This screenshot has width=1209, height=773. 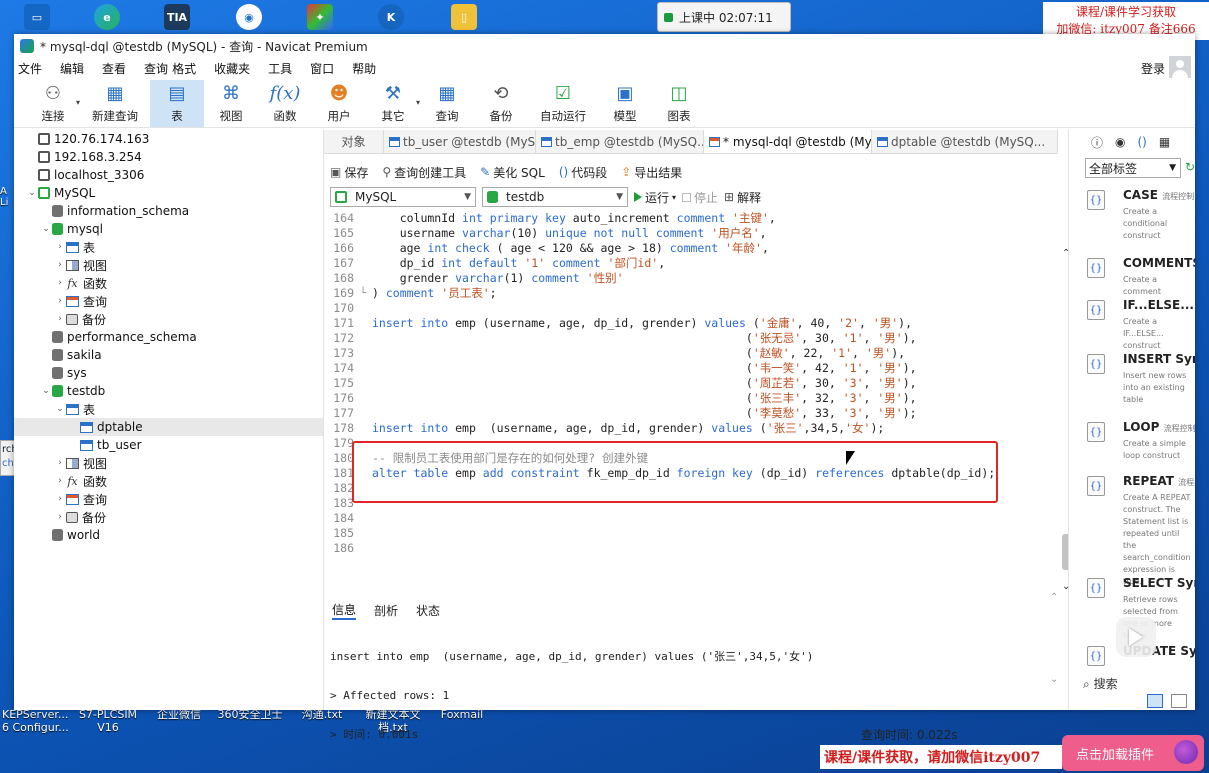 I want to click on tab-profile: 剖析, so click(x=386, y=610).